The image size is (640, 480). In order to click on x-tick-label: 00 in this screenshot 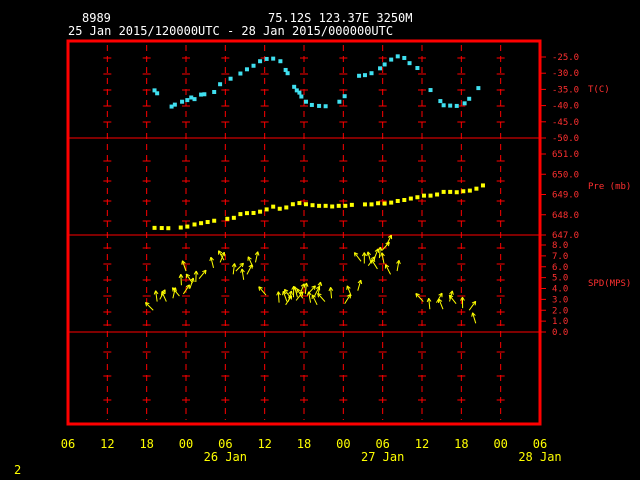, I will do `click(343, 444)`.